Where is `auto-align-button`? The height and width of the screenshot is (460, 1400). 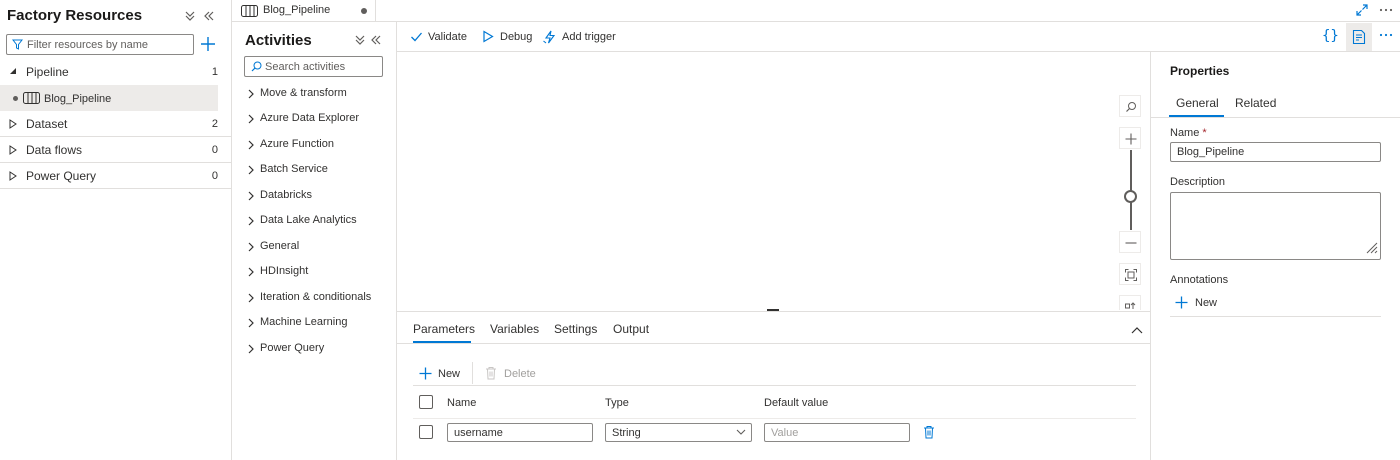
auto-align-button is located at coordinates (1130, 302).